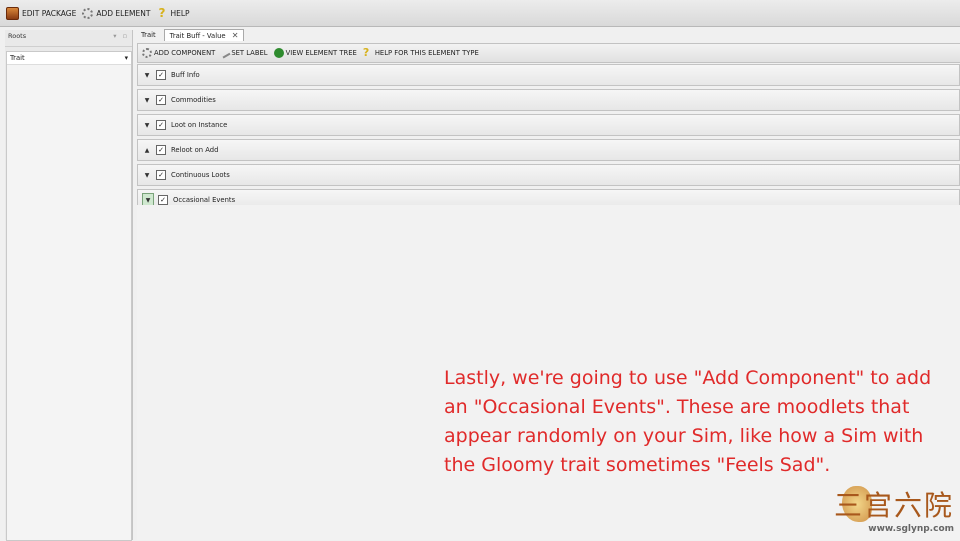 The width and height of the screenshot is (960, 541). I want to click on add-element-label: ADD ELEMENT, so click(123, 13).